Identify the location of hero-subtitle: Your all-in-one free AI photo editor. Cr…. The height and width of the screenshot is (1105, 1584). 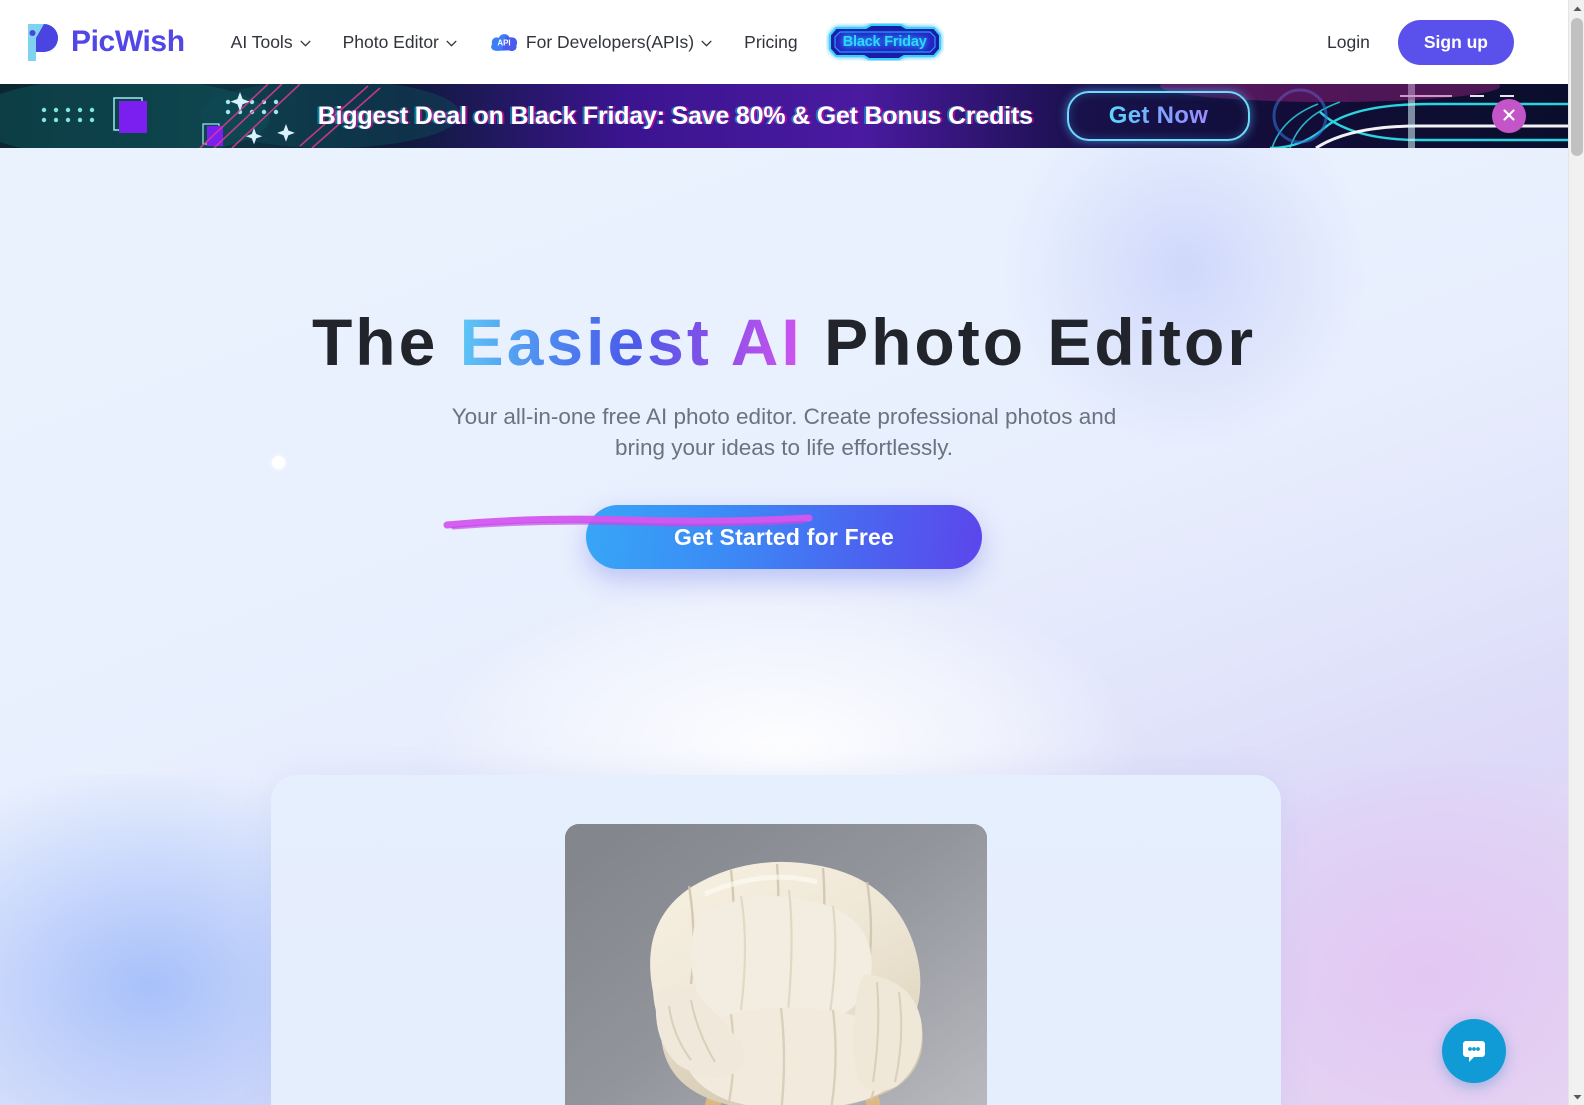
(784, 432).